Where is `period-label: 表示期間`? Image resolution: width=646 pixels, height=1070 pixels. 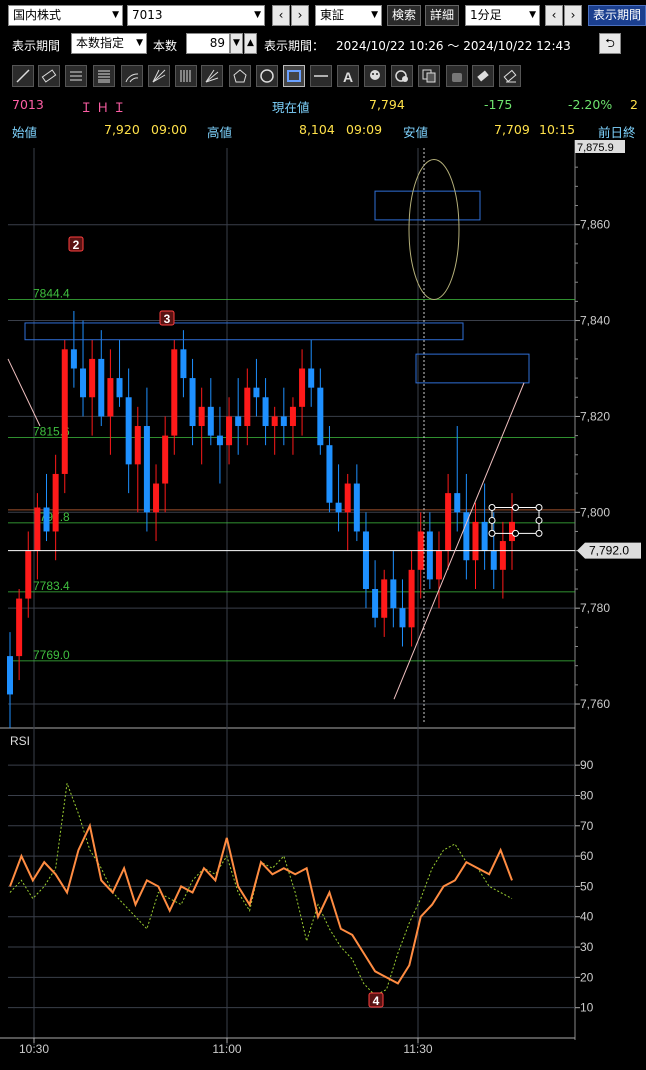 period-label: 表示期間 is located at coordinates (36, 46).